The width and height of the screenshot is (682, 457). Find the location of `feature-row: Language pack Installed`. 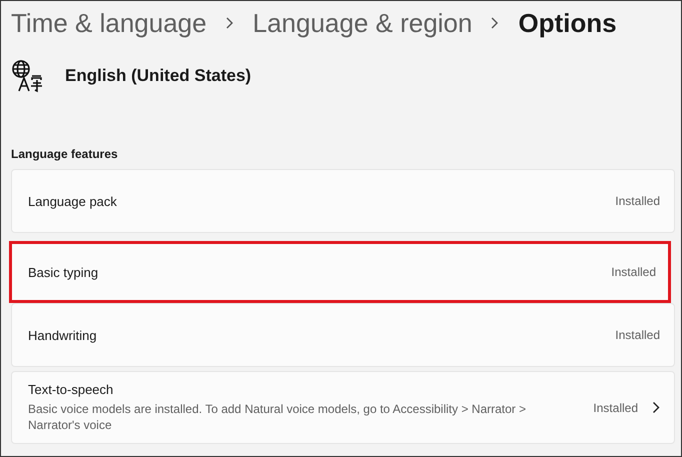

feature-row: Language pack Installed is located at coordinates (343, 201).